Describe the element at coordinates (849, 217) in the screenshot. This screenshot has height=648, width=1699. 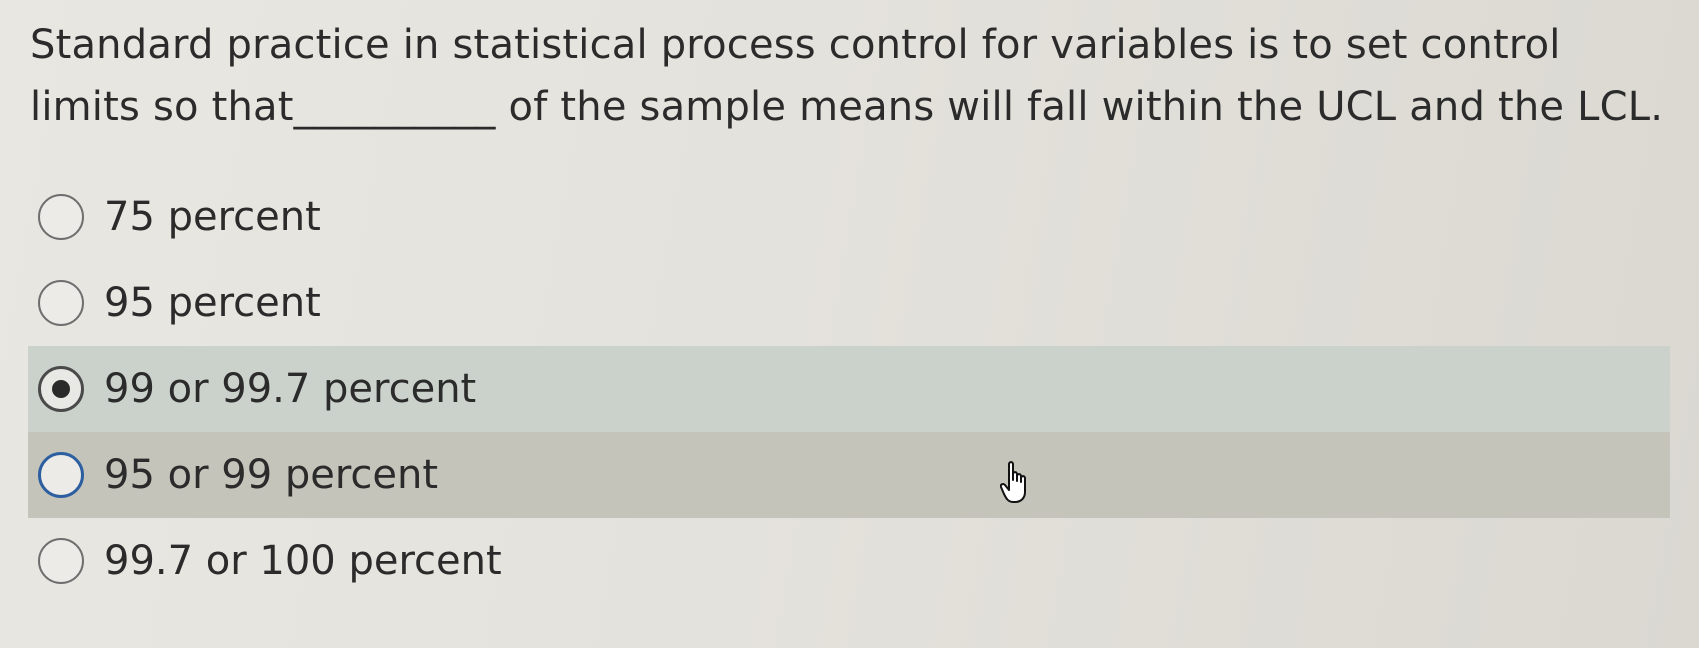
I see `option-75-percent: 75 percent` at that location.